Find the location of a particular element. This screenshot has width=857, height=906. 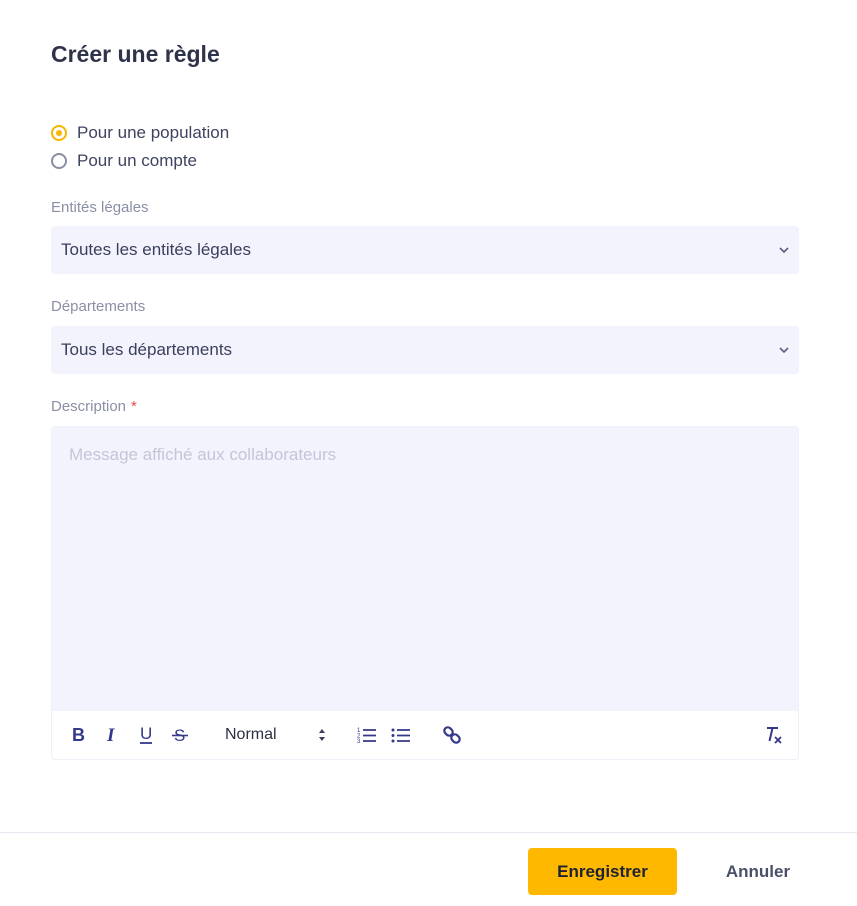

ordered-list-icon: 123 is located at coordinates (367, 735).